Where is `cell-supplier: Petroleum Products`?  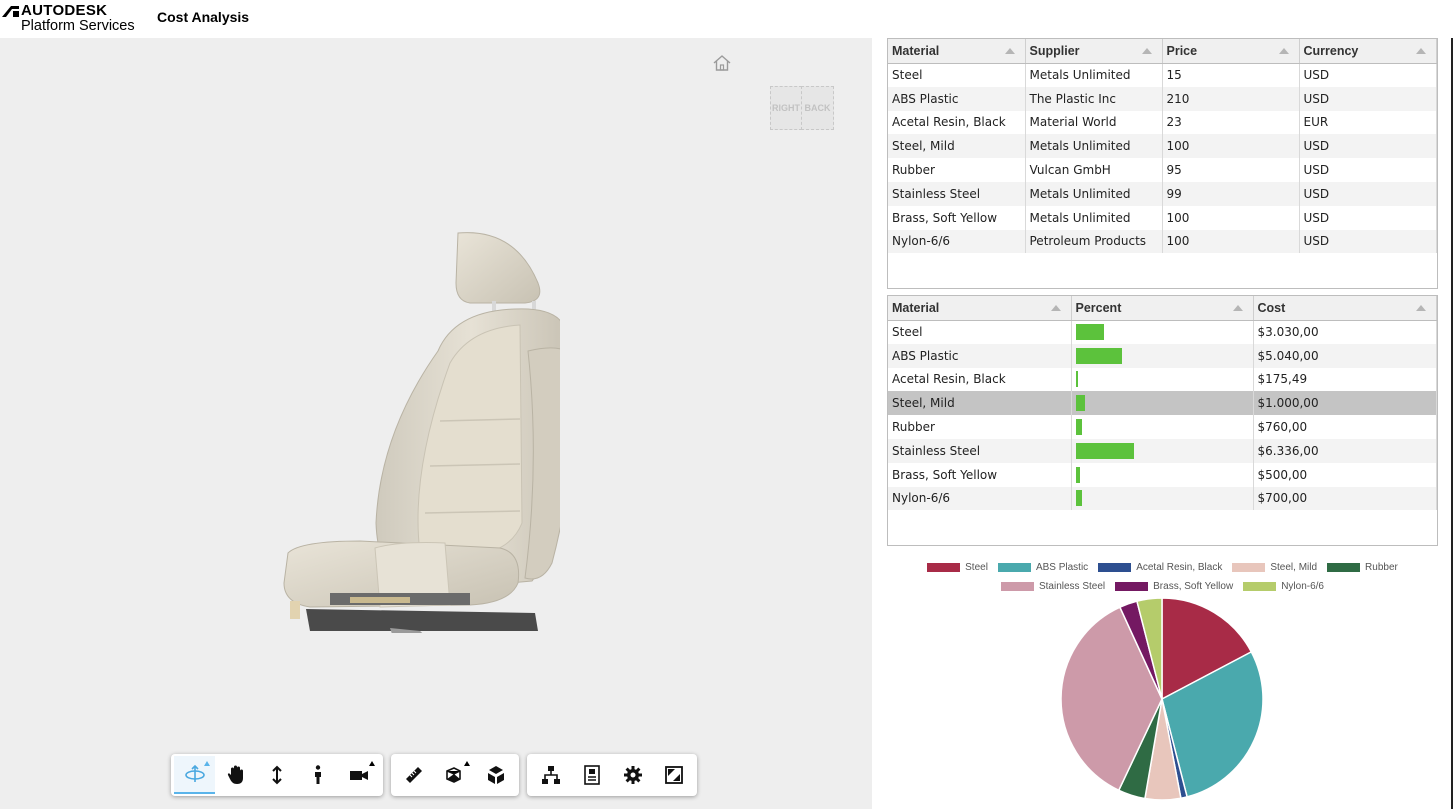 cell-supplier: Petroleum Products is located at coordinates (1094, 241).